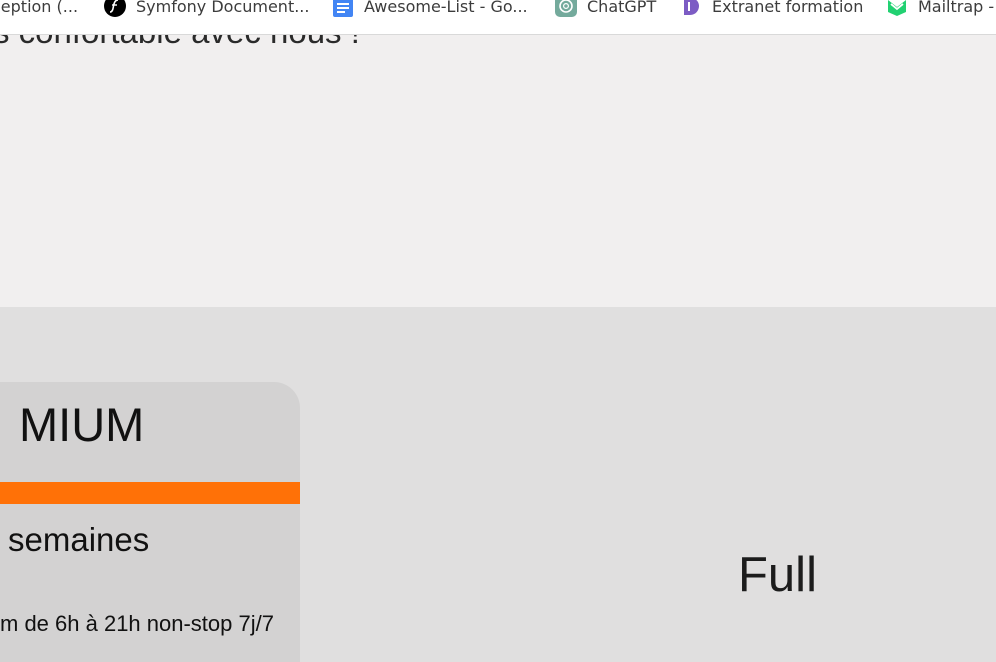 Image resolution: width=996 pixels, height=662 pixels. I want to click on bookmark-extranet: Extranet formation, so click(771, 9).